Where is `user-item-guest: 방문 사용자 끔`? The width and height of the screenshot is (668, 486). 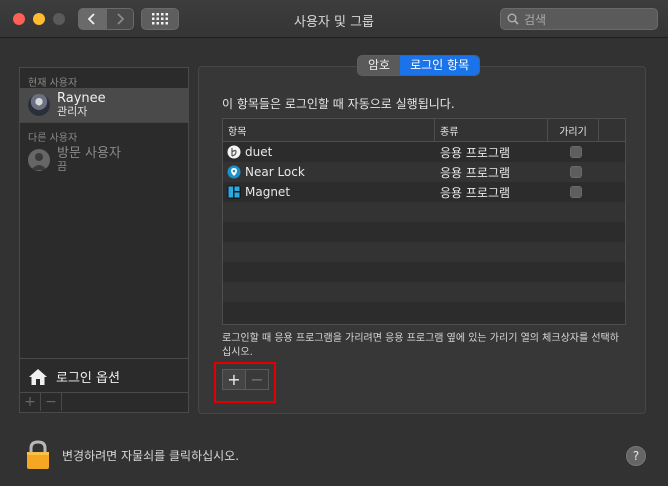 user-item-guest: 방문 사용자 끔 is located at coordinates (104, 160).